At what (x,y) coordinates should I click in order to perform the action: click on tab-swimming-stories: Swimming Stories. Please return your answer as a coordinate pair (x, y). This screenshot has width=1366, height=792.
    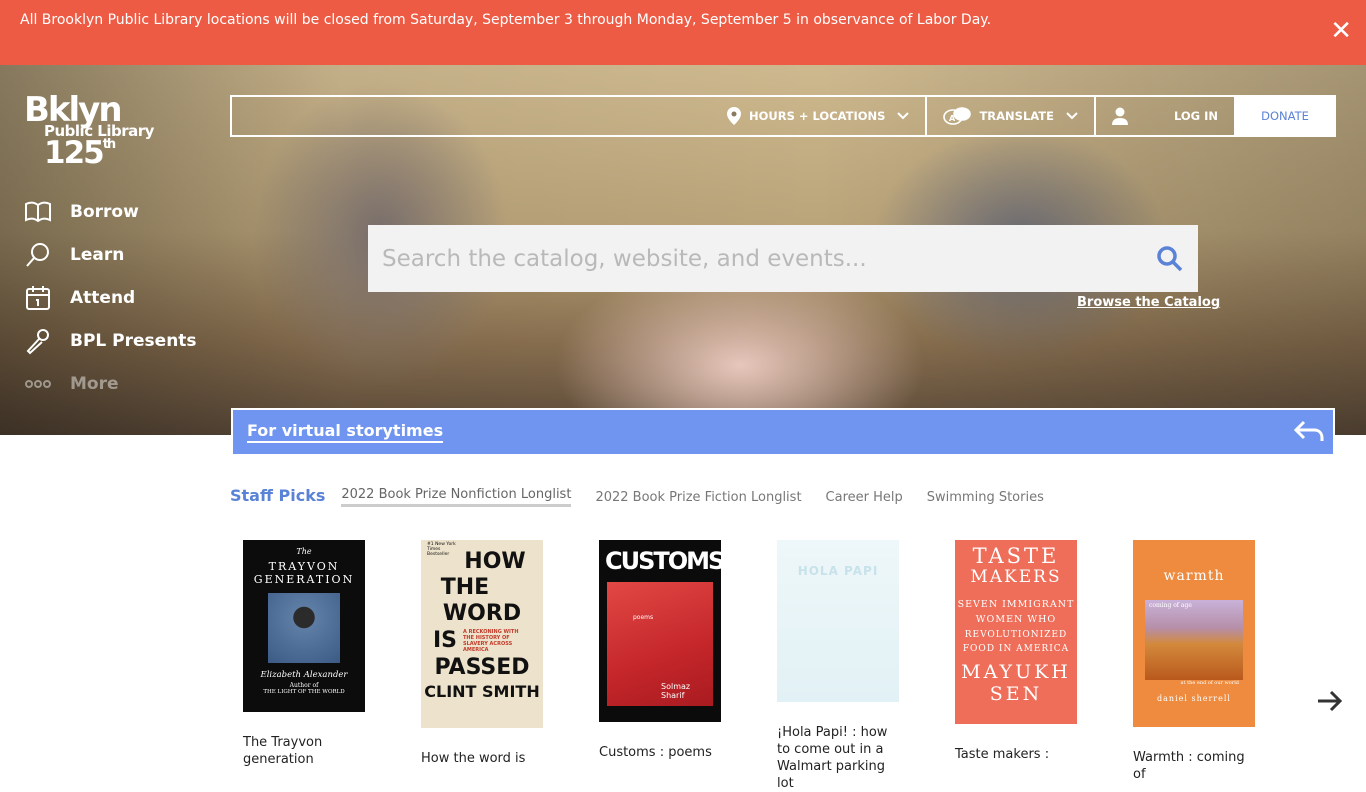
    Looking at the image, I should click on (985, 498).